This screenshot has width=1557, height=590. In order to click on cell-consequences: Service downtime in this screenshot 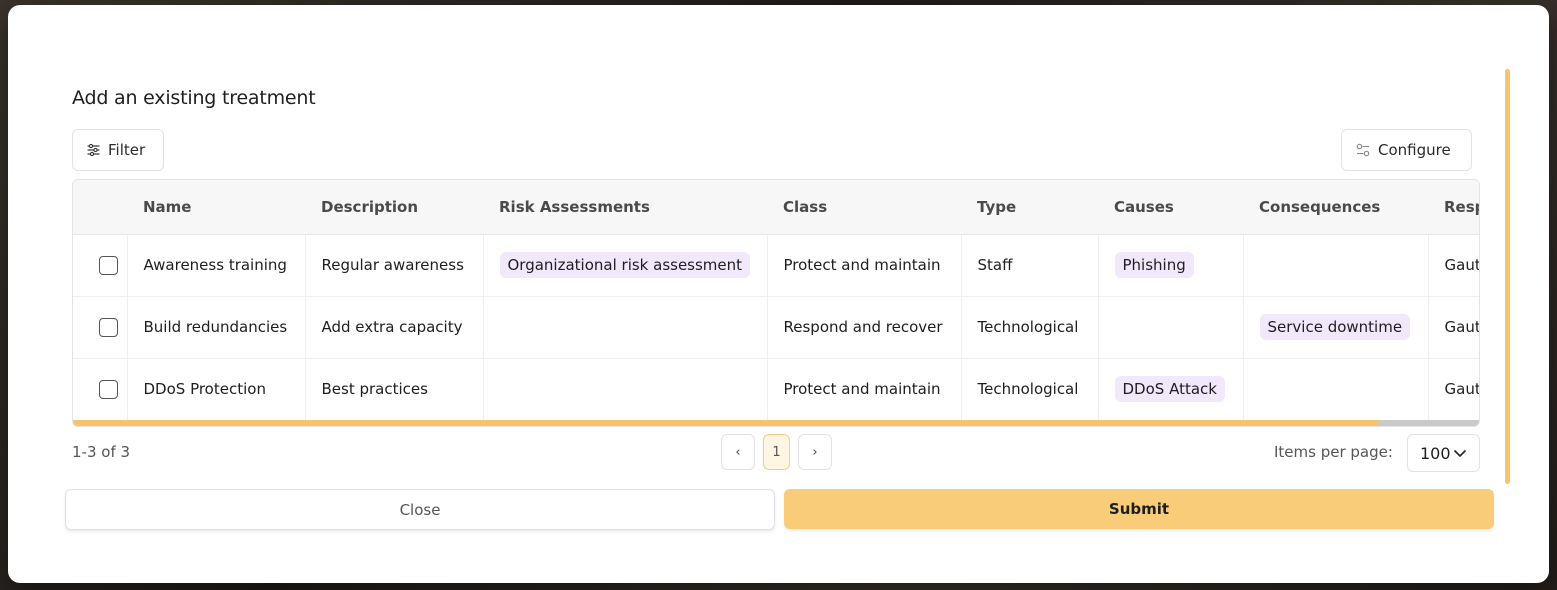, I will do `click(1336, 327)`.